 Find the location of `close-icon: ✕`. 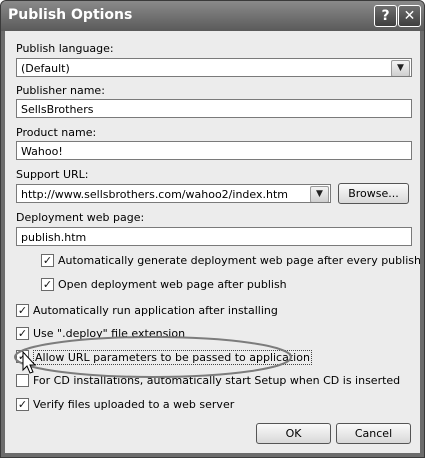

close-icon: ✕ is located at coordinates (409, 16).